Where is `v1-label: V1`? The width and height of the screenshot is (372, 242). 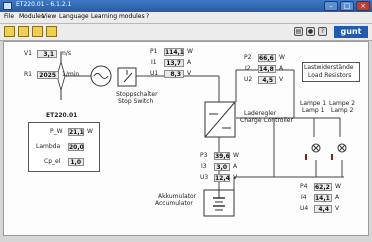
v1-label: V1 is located at coordinates (28, 53).